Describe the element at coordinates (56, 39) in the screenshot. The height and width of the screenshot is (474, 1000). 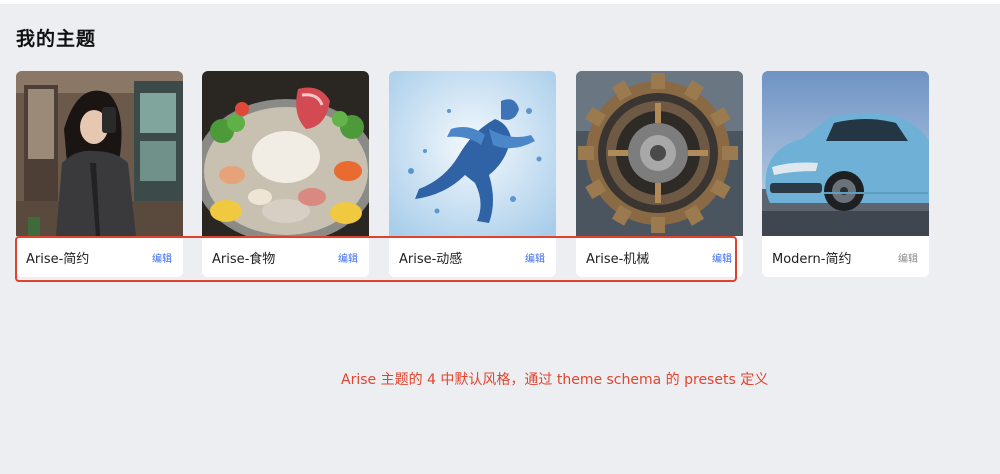
I see `page-title: 我的主题` at that location.